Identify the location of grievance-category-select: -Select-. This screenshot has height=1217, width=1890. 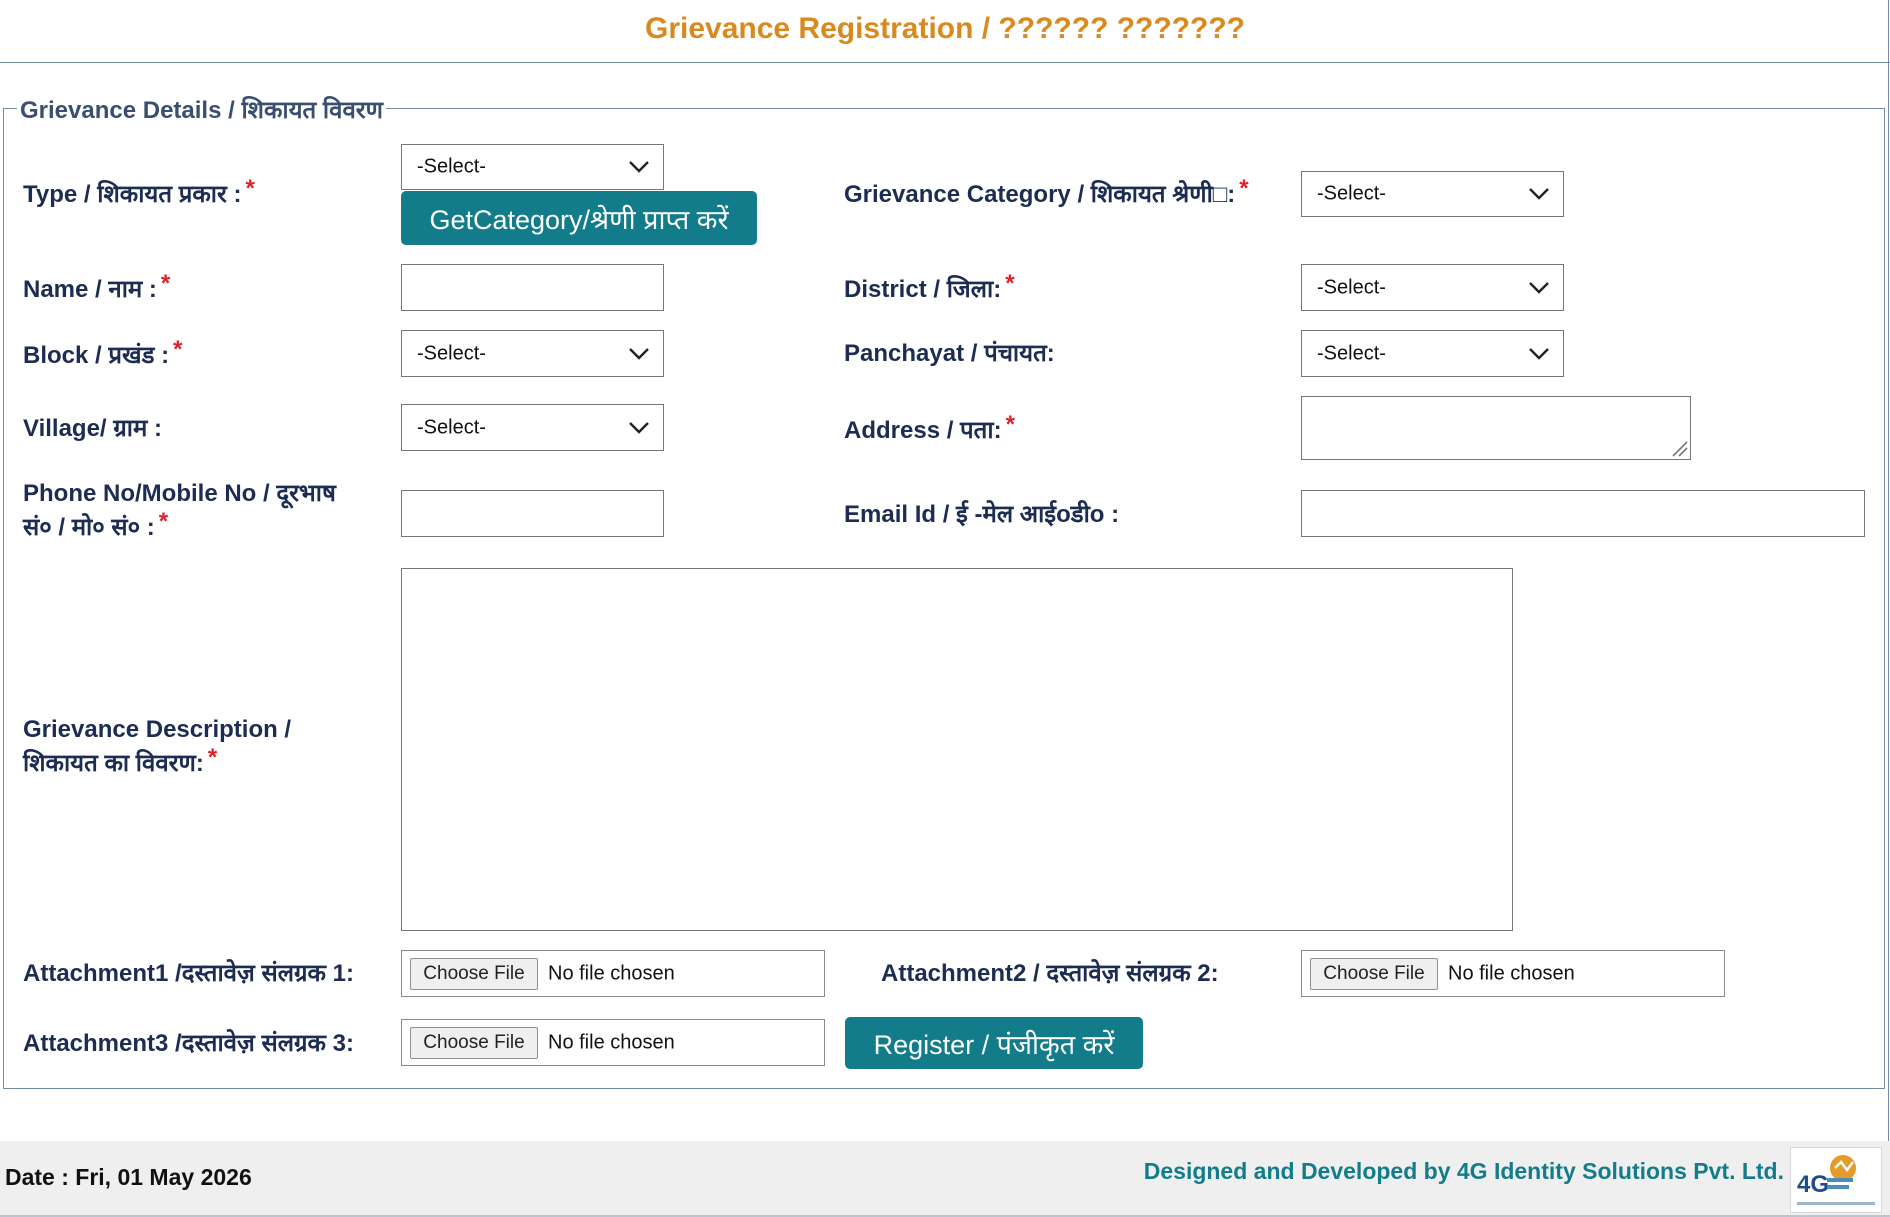
(1432, 194).